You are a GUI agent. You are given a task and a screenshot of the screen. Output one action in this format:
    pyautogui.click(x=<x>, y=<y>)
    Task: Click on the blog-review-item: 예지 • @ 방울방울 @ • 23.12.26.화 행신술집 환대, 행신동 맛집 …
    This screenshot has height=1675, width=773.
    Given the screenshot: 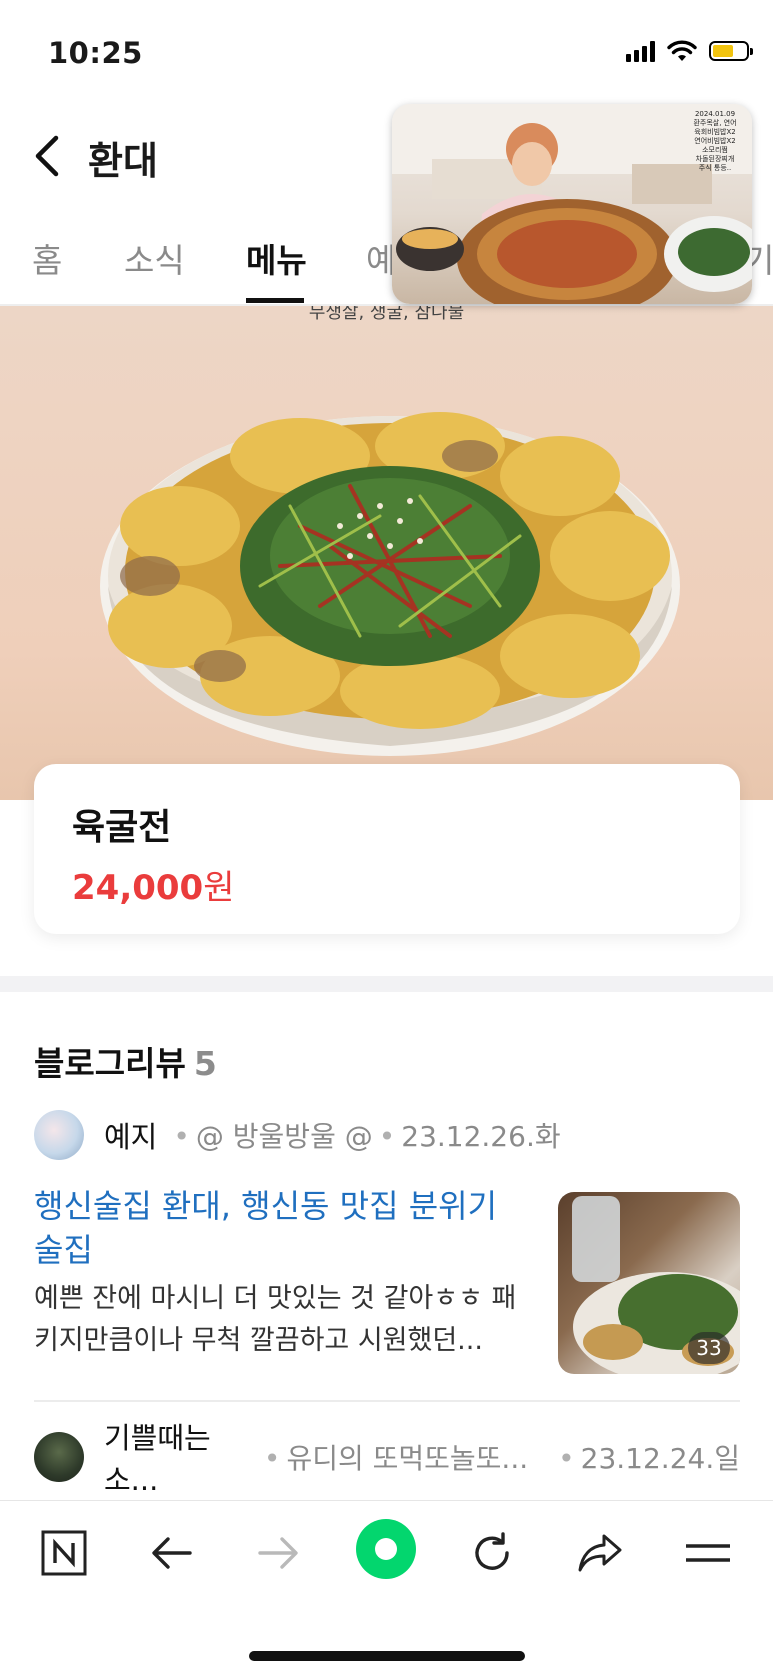 What is the action you would take?
    pyautogui.click(x=387, y=1245)
    